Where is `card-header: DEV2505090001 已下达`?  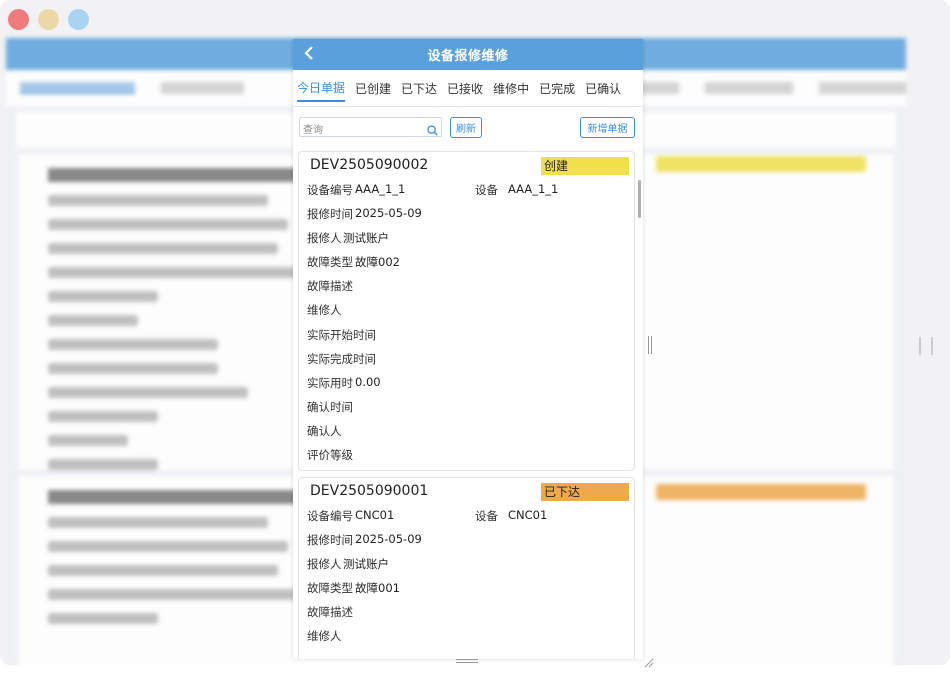 card-header: DEV2505090001 已下达 is located at coordinates (466, 491).